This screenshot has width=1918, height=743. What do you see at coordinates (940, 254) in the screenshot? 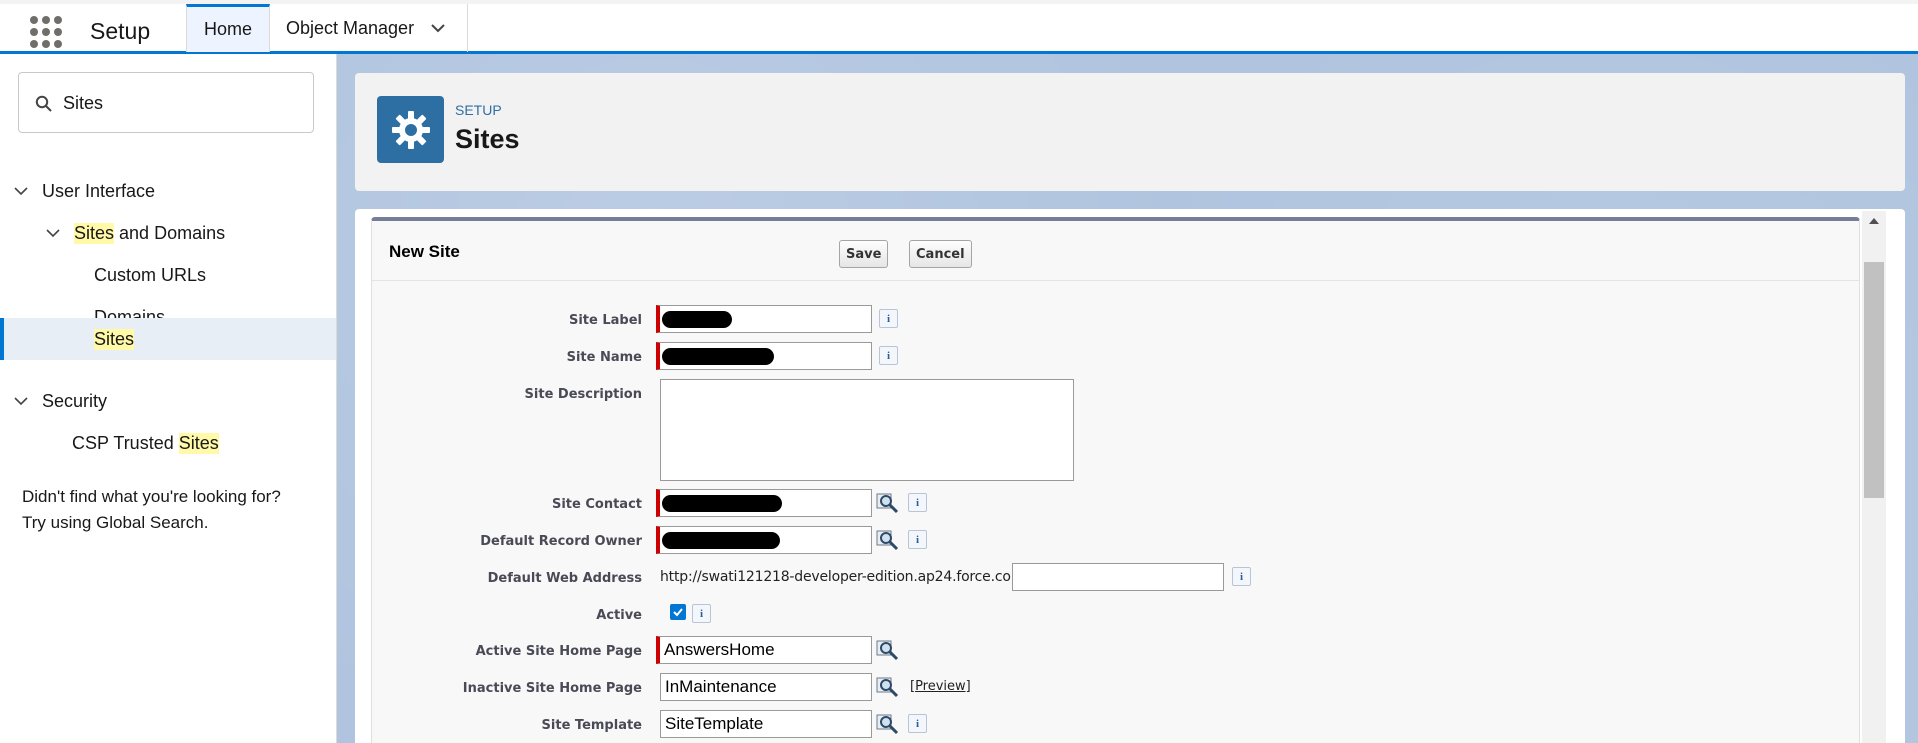
I see `cancel-button: Cancel` at bounding box center [940, 254].